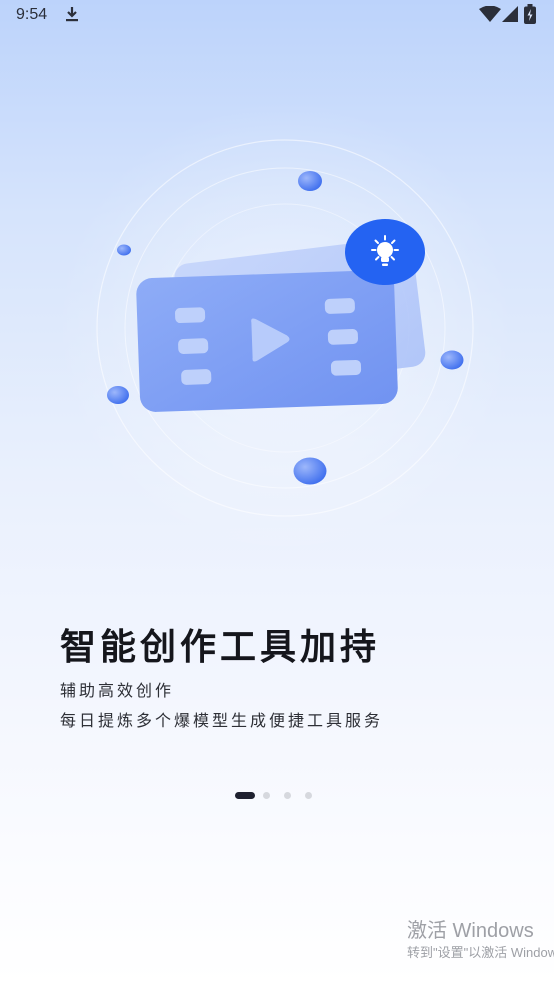 The height and width of the screenshot is (984, 554). Describe the element at coordinates (385, 252) in the screenshot. I see `lightbulb-badge` at that location.